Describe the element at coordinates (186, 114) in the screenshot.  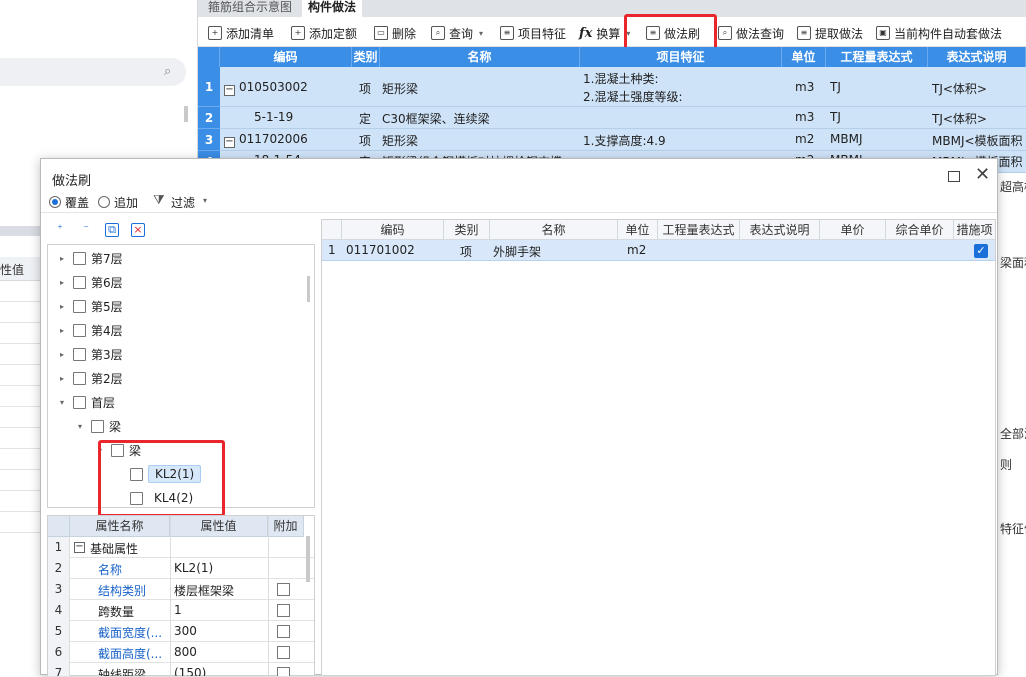
I see `left-scrollbar` at that location.